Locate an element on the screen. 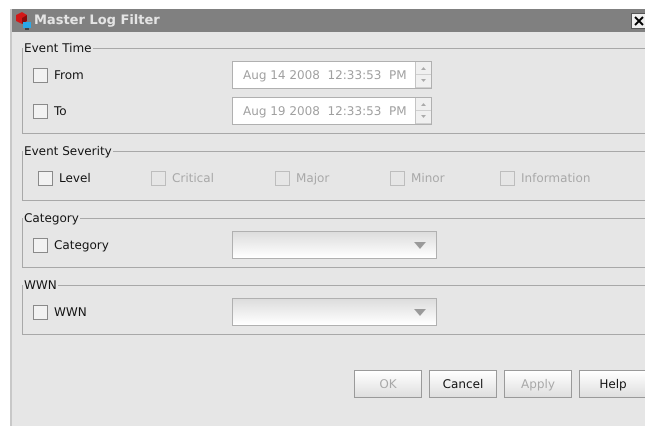 Image resolution: width=645 pixels, height=426 pixels. checkbox-label: Category is located at coordinates (132, 245).